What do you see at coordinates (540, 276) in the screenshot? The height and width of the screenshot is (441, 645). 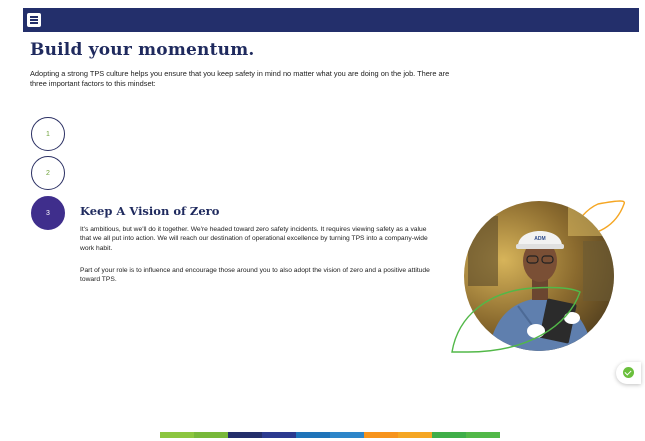 I see `worker-photo: ADM` at bounding box center [540, 276].